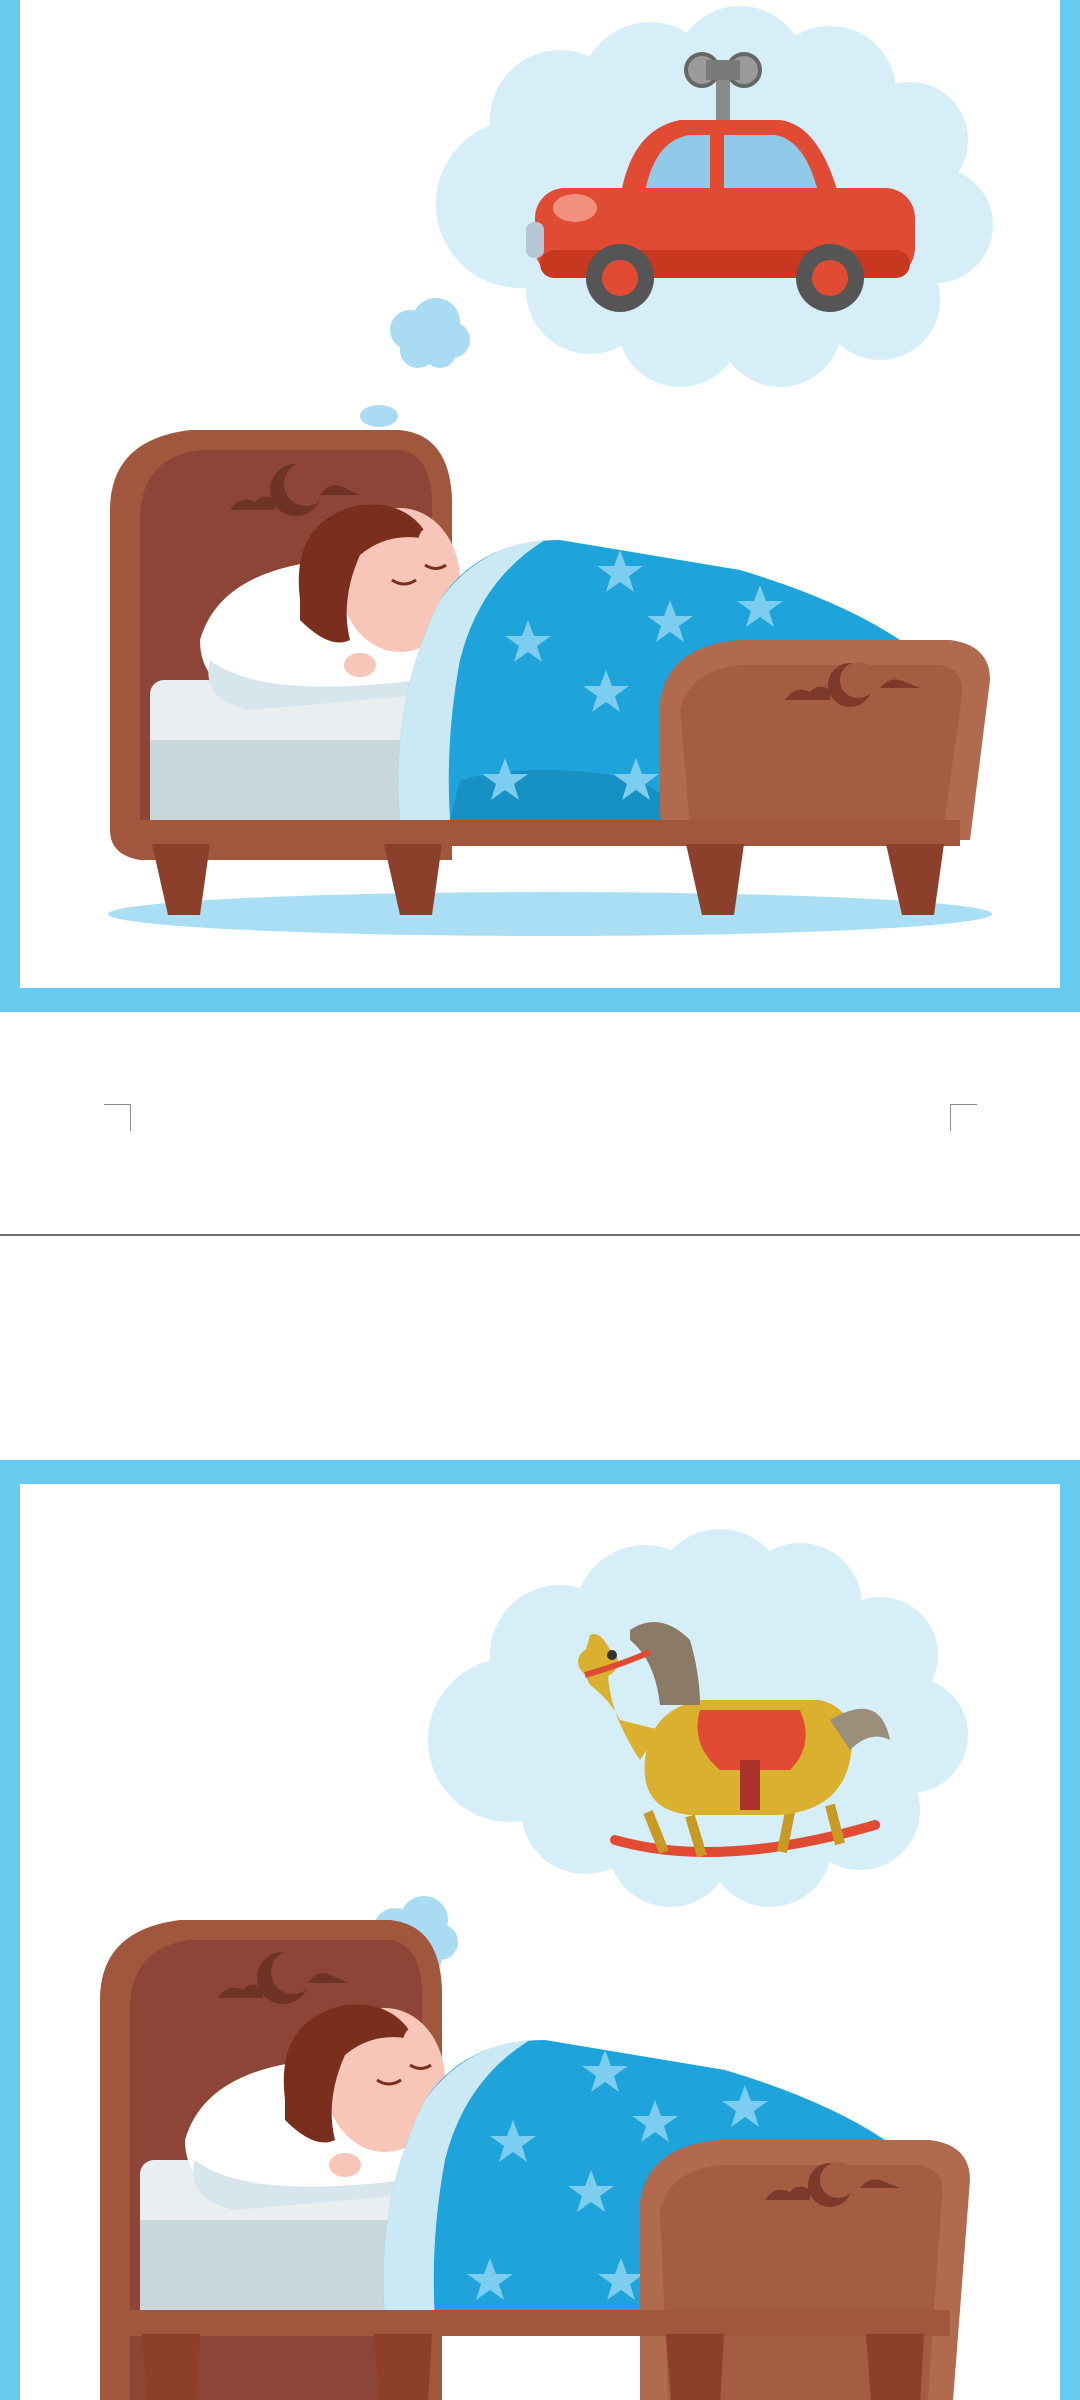 This screenshot has height=2400, width=1080. Describe the element at coordinates (379, 416) in the screenshot. I see `tiny-dream-bubble` at that location.